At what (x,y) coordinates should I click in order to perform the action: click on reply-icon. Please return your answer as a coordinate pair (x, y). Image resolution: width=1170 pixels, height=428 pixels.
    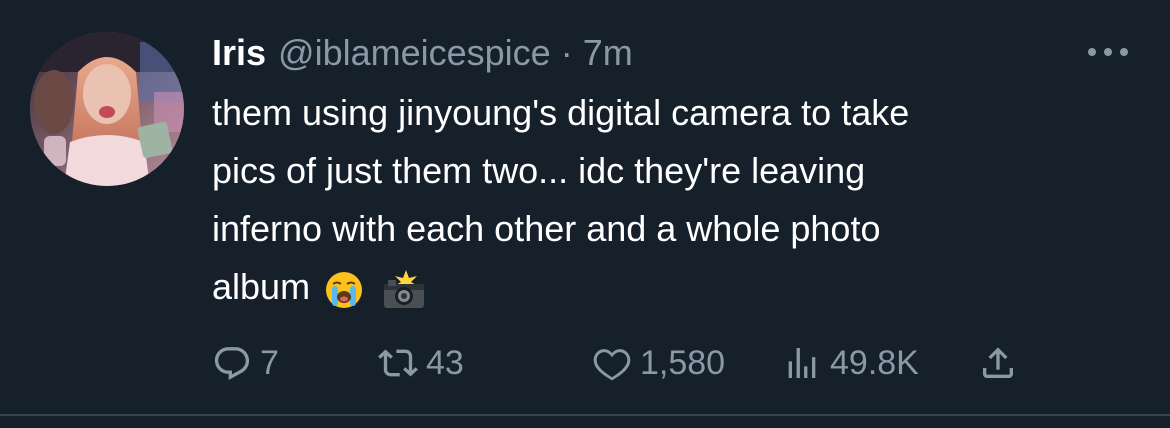
    Looking at the image, I should click on (232, 363).